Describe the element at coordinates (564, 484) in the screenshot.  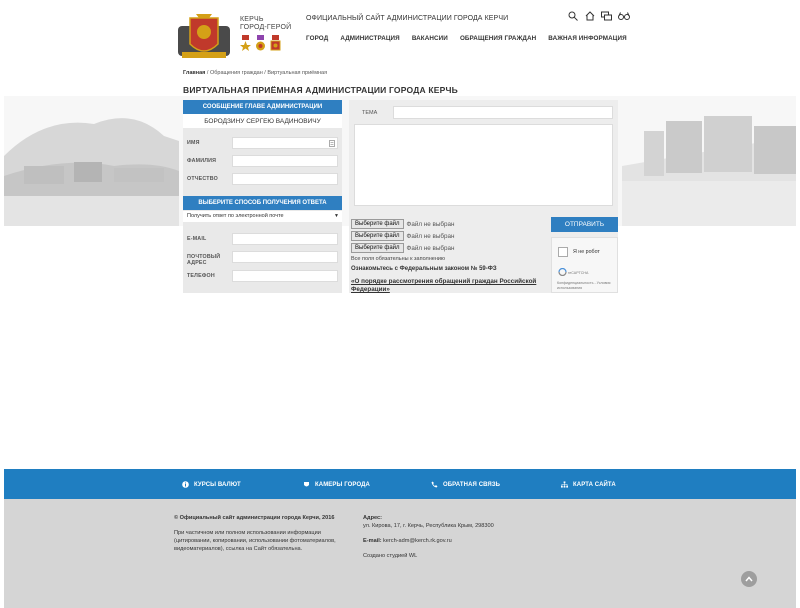
I see `sitemap-icon` at that location.